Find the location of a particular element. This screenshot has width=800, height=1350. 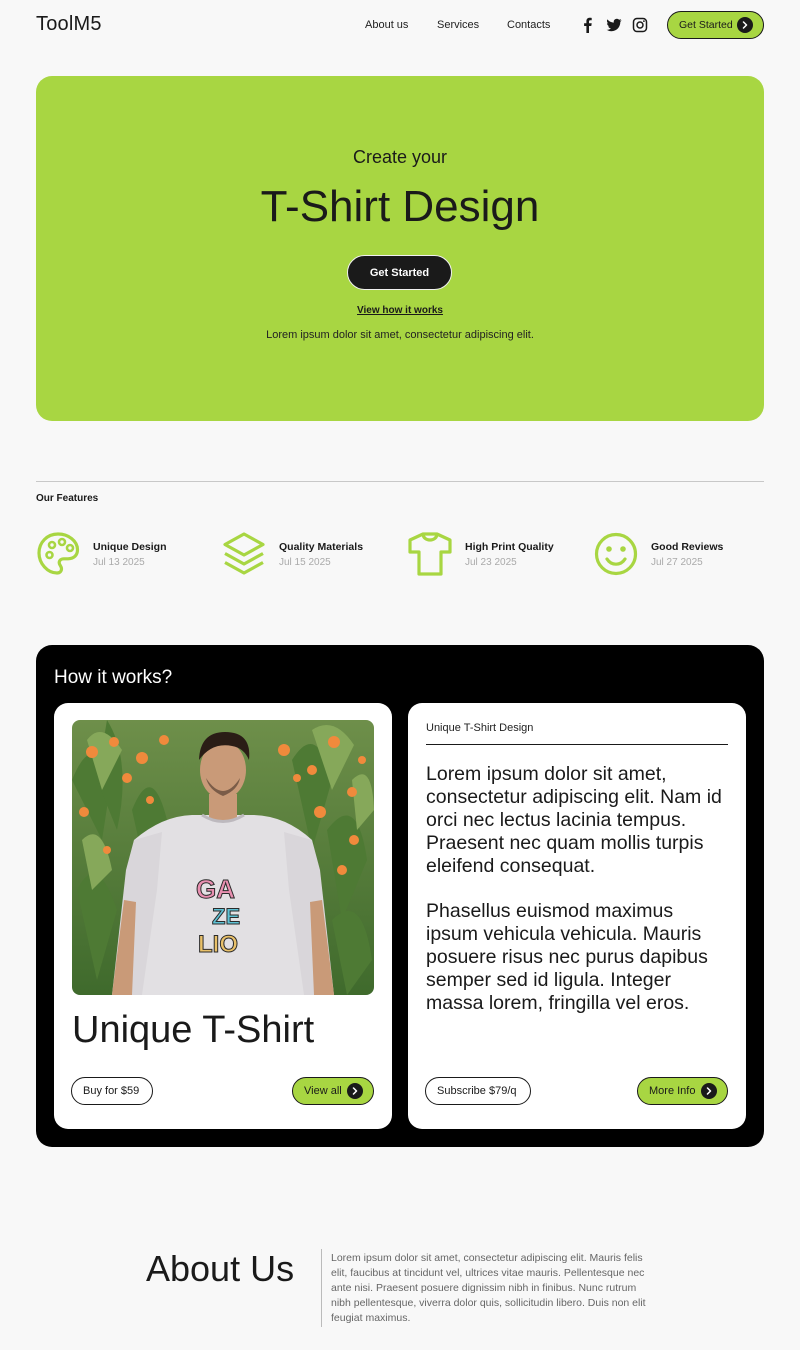

instagram-icon is located at coordinates (640, 25).